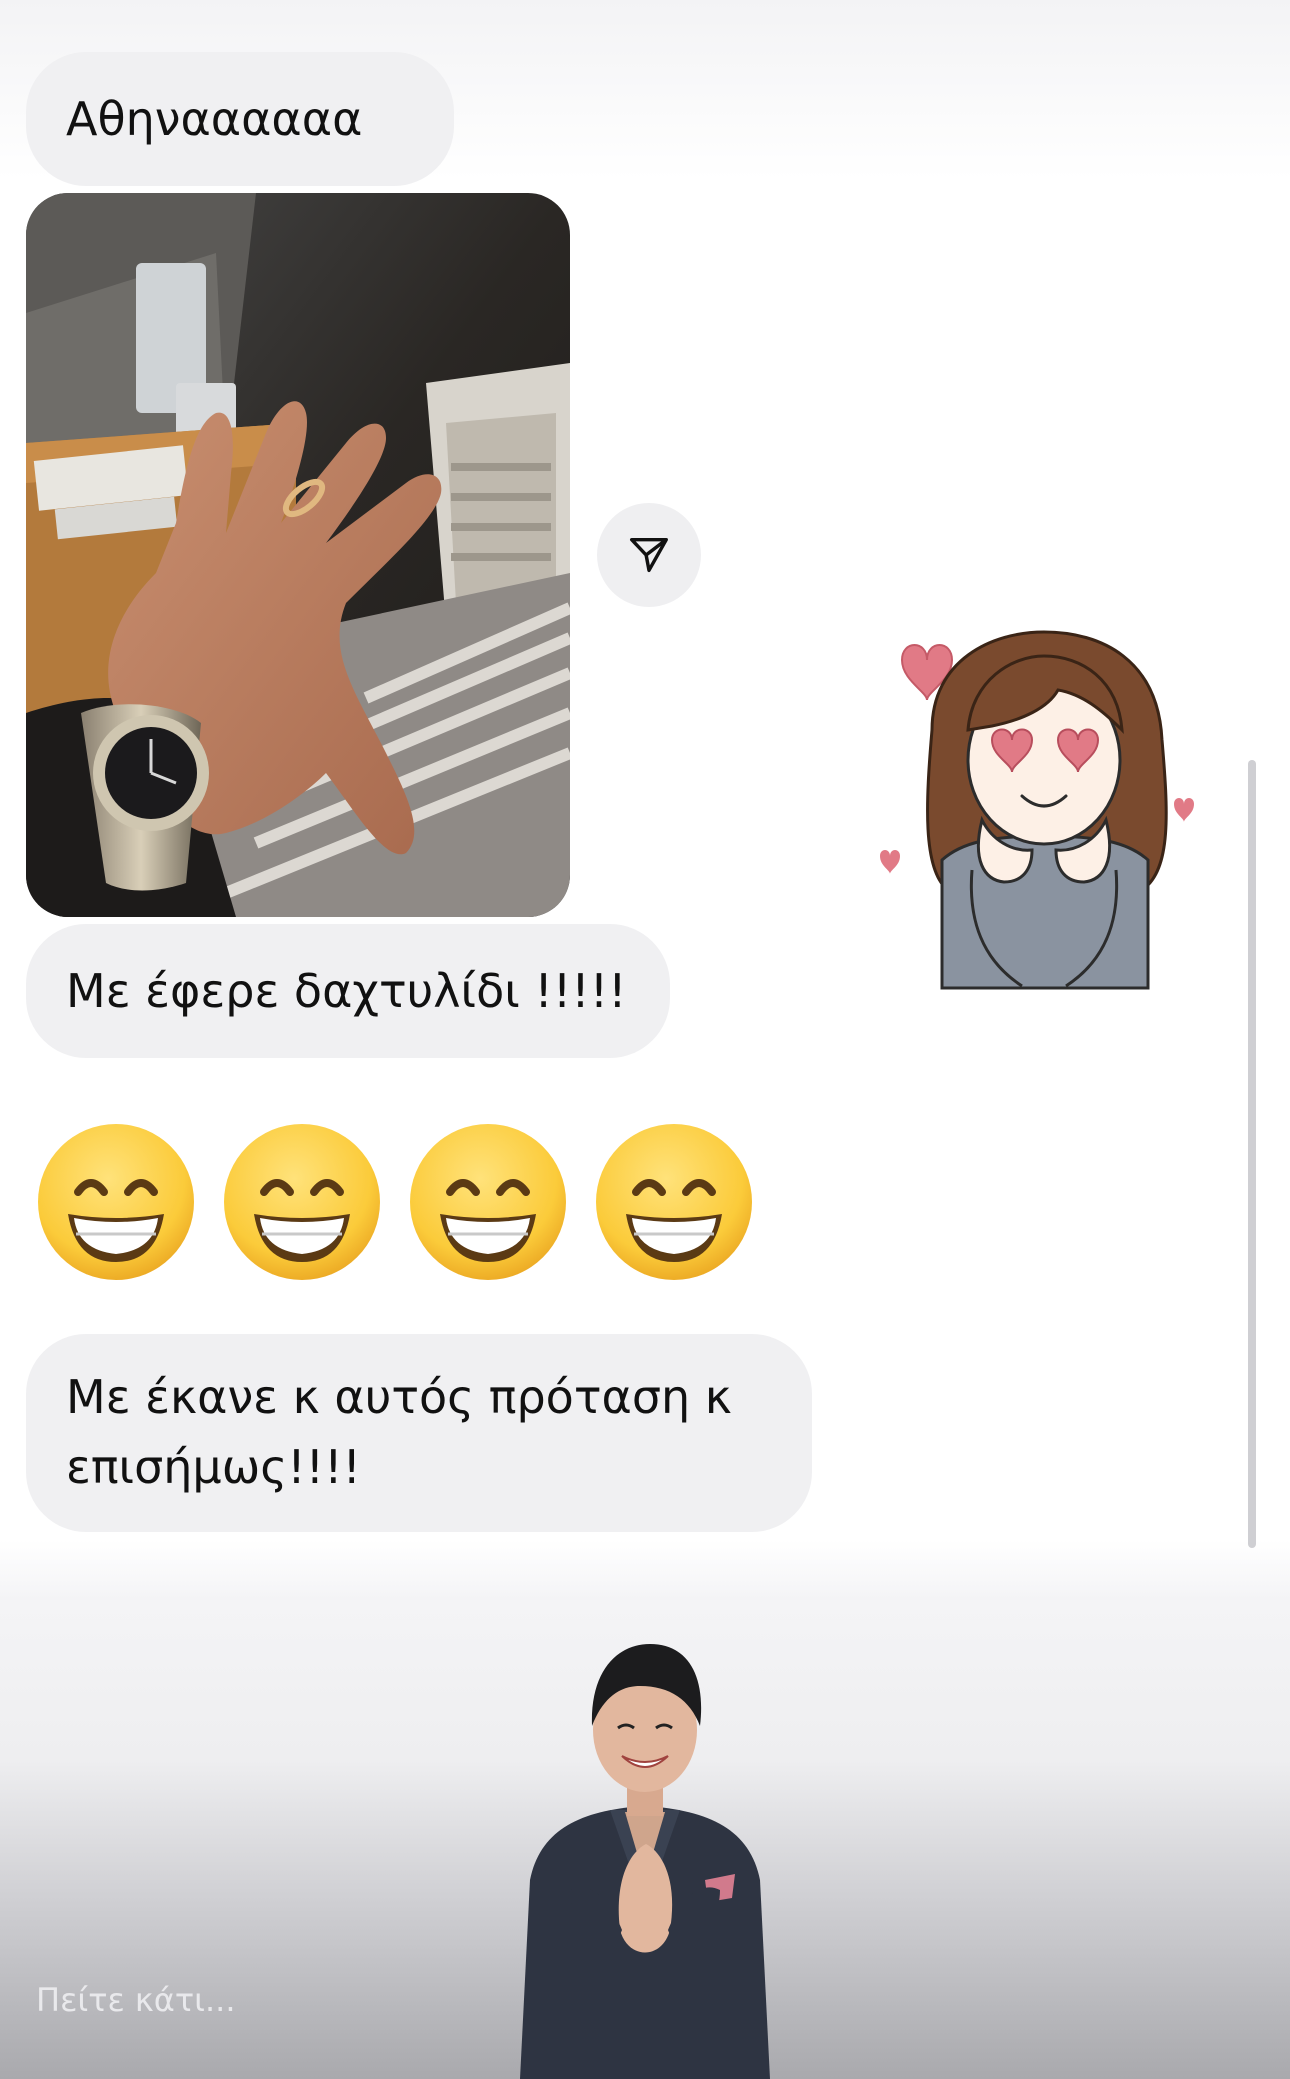 This screenshot has height=2079, width=1290. What do you see at coordinates (645, 1861) in the screenshot?
I see `presenter-illustration` at bounding box center [645, 1861].